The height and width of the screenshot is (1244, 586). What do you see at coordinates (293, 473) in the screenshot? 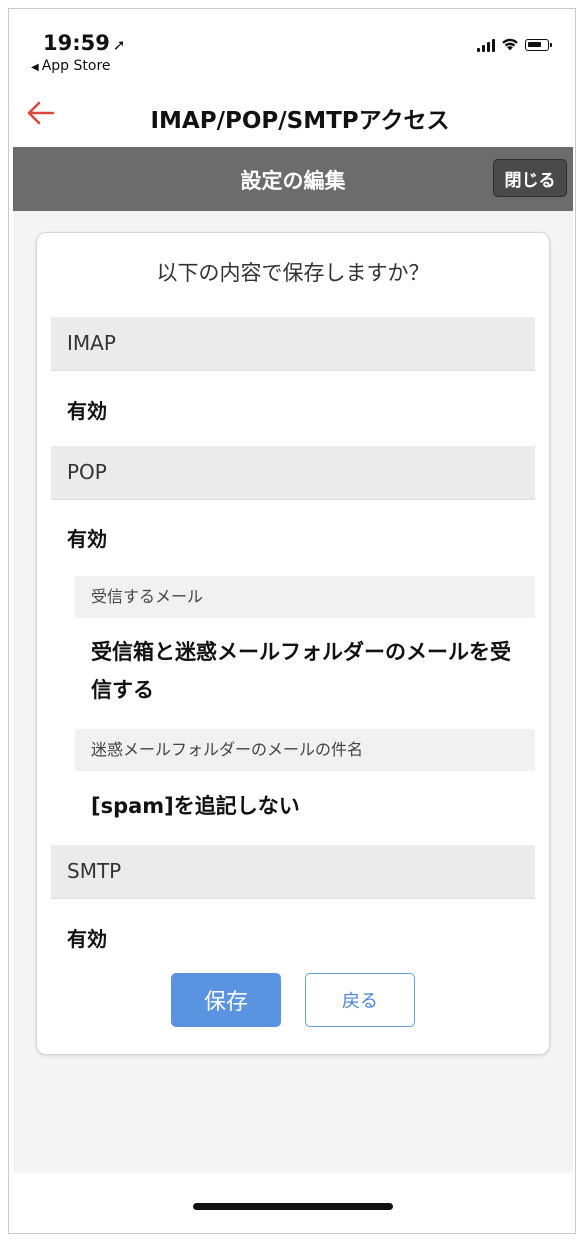
I see `pop-section-header: POP` at bounding box center [293, 473].